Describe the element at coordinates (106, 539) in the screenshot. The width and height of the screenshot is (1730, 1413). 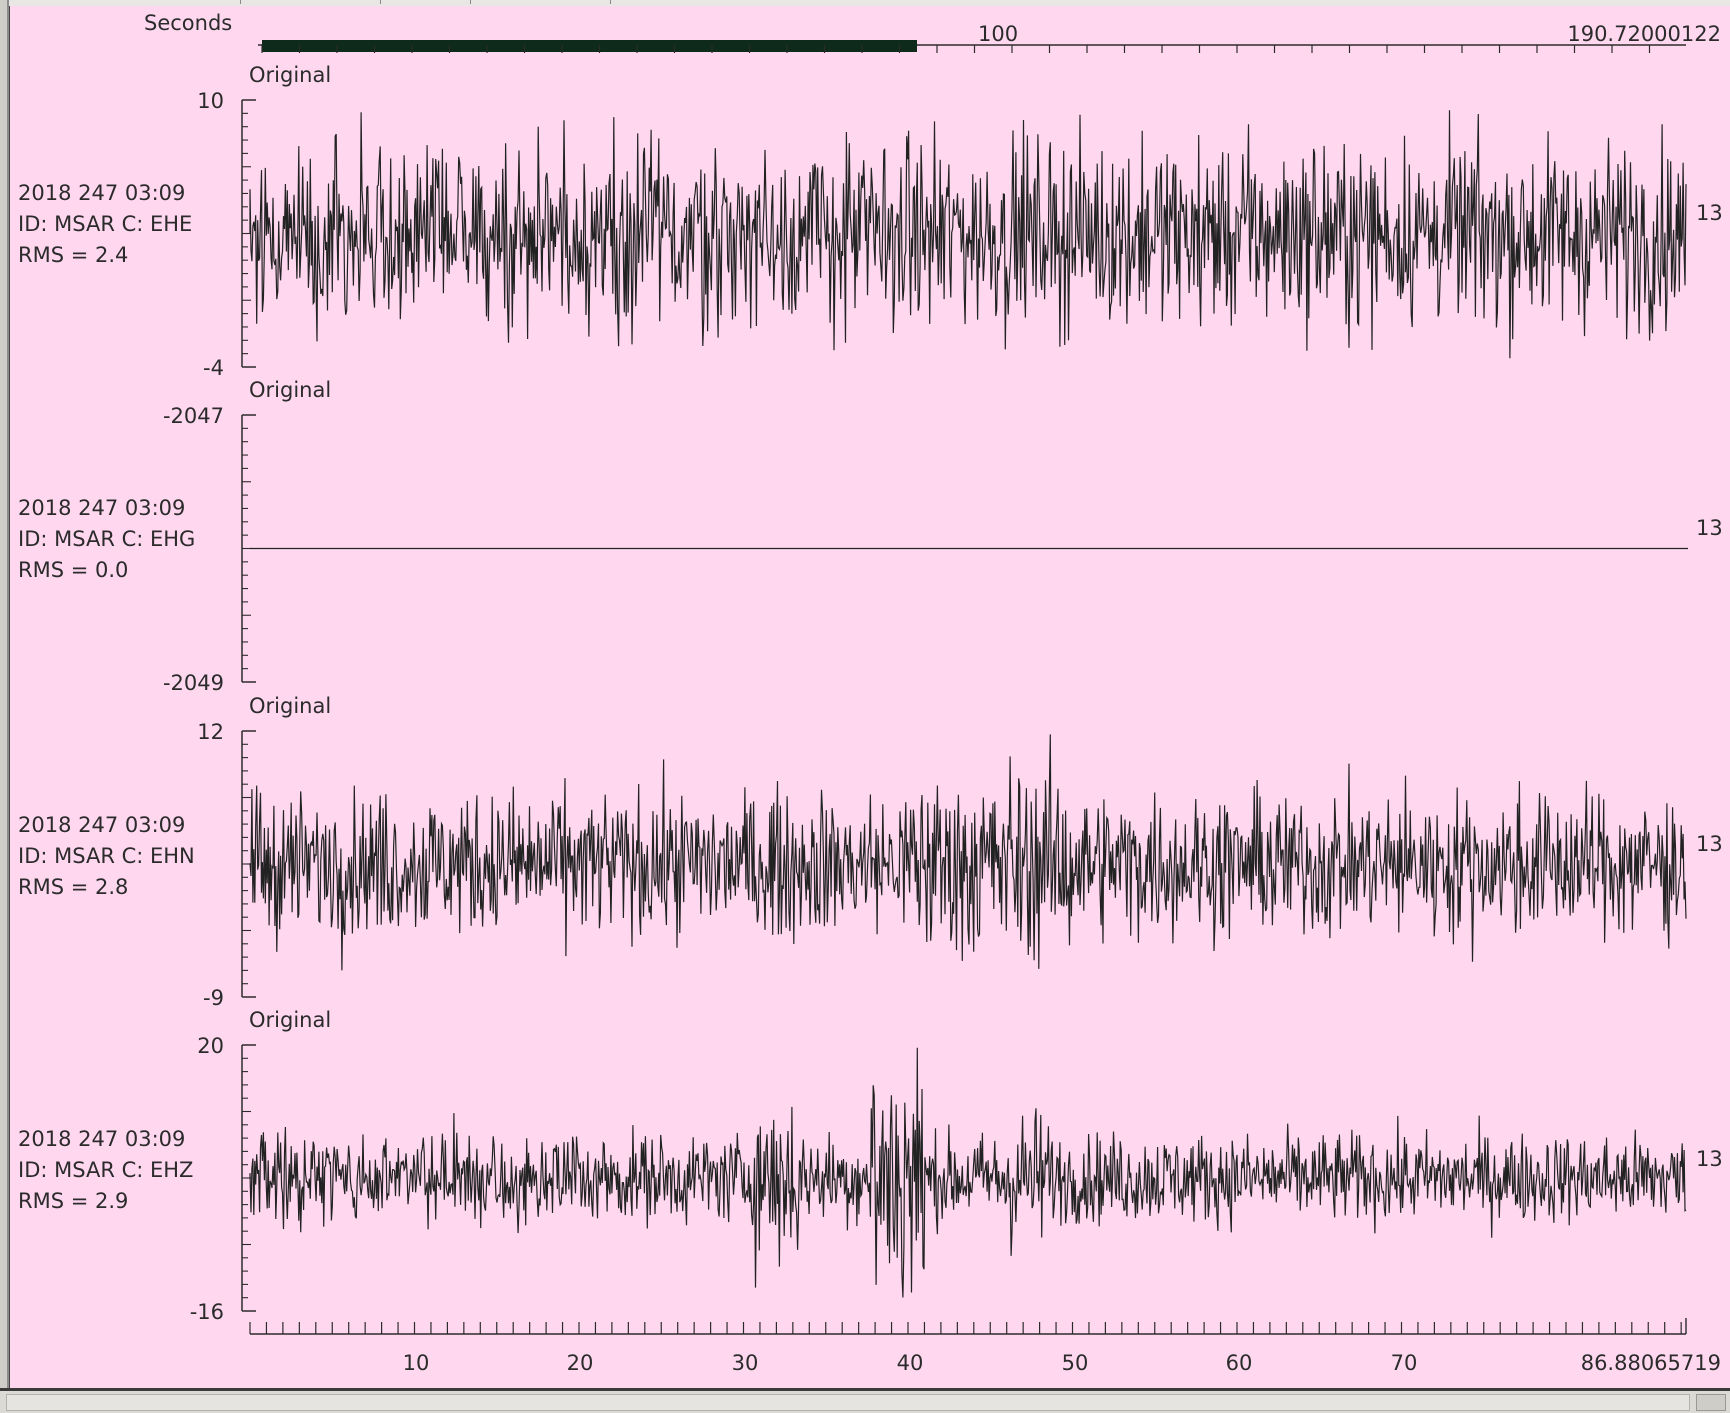
I see `trace-id-label: ID: MSAR C: EHG` at that location.